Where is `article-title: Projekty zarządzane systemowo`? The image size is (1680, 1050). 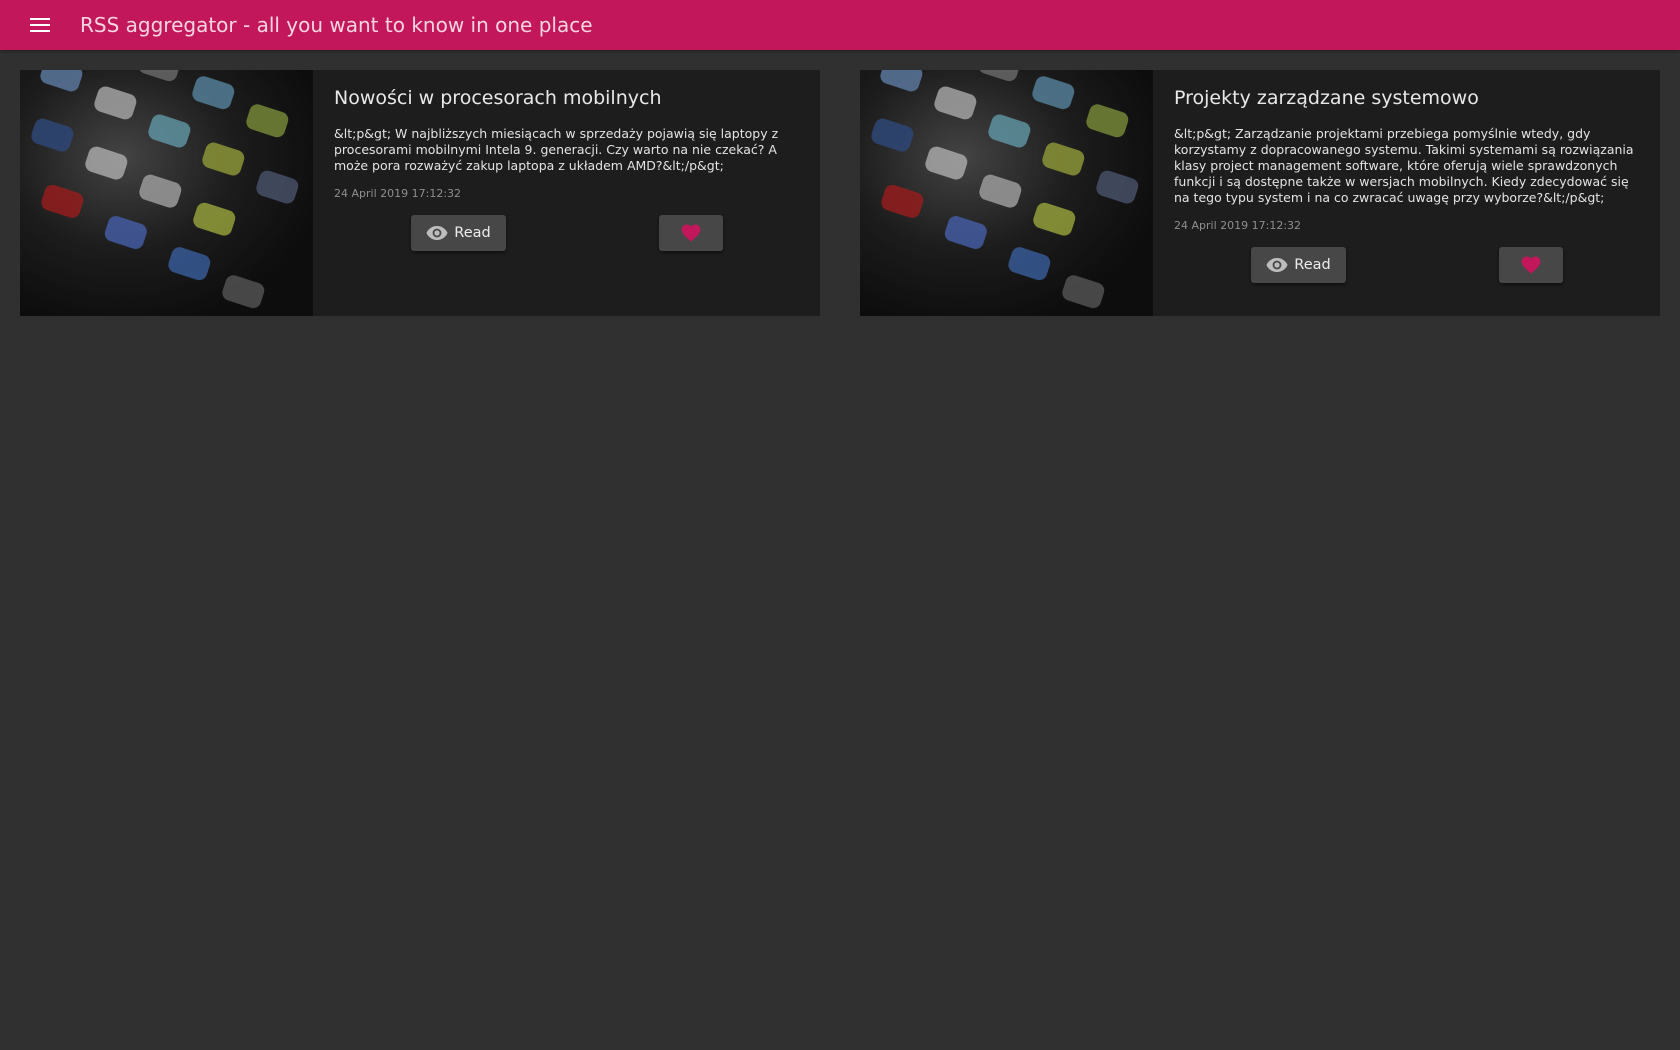
article-title: Projekty zarządzane systemowo is located at coordinates (1326, 98).